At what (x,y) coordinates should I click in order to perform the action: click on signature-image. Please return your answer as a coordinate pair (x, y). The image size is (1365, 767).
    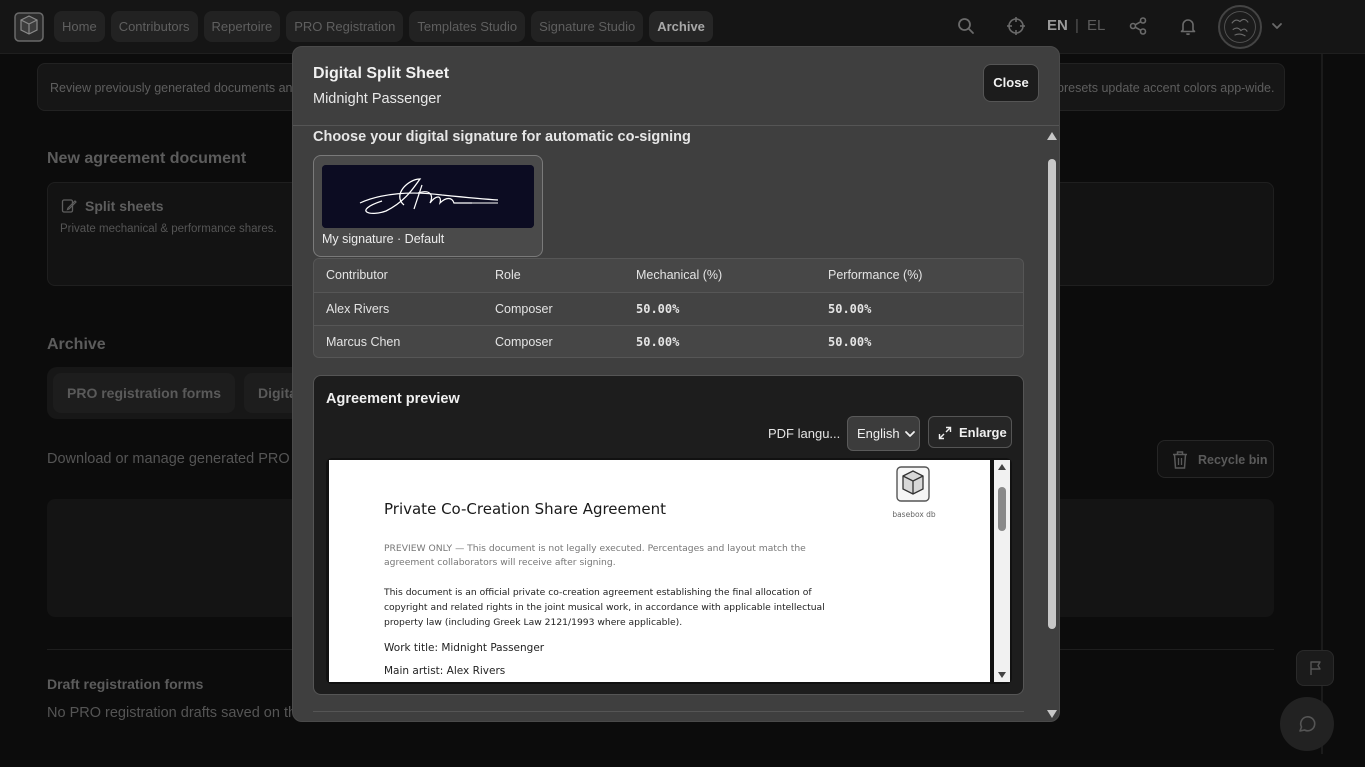
    Looking at the image, I should click on (428, 196).